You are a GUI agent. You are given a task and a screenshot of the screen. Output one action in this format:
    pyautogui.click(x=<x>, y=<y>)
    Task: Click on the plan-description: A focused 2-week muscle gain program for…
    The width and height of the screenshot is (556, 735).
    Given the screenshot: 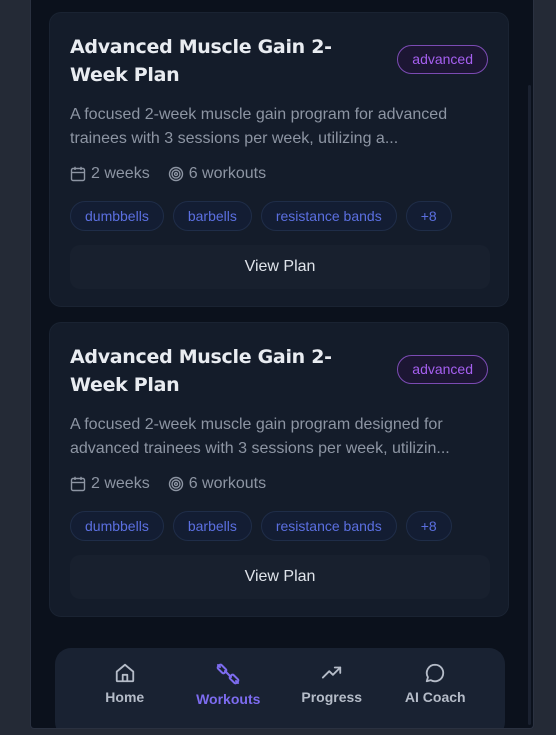 What is the action you would take?
    pyautogui.click(x=259, y=126)
    